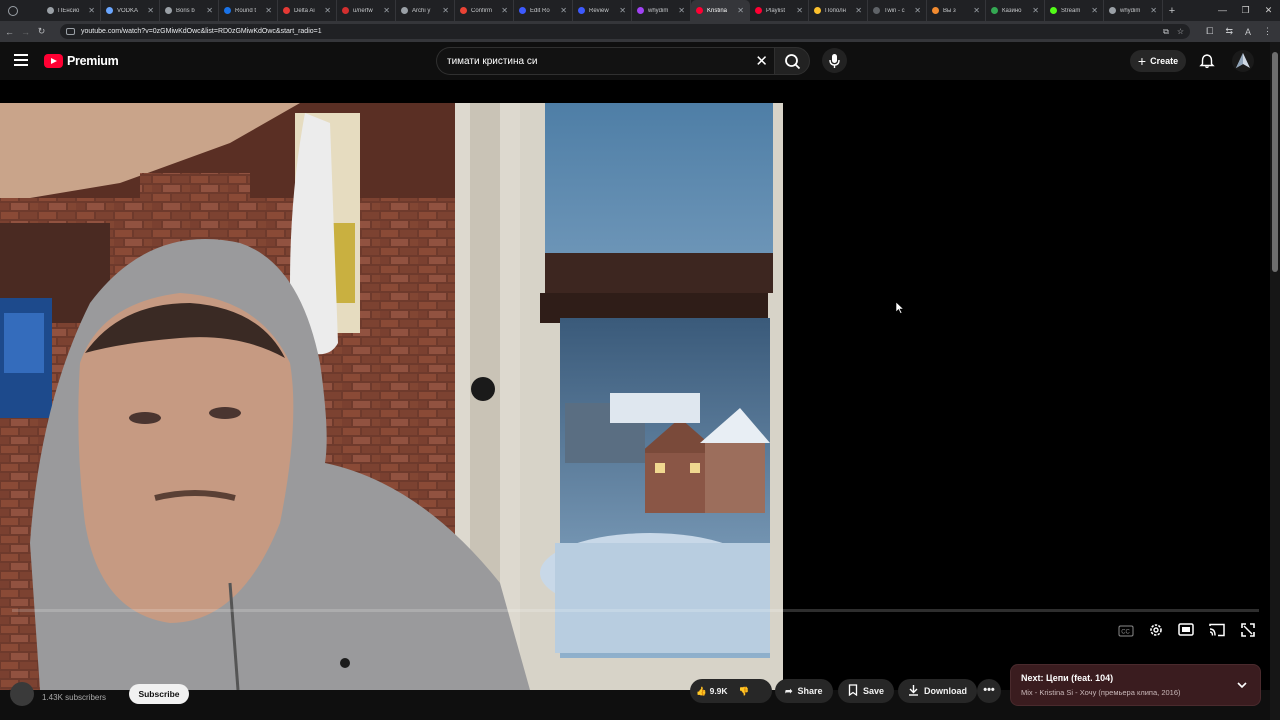  I want to click on like-count: 9.9K, so click(719, 691).